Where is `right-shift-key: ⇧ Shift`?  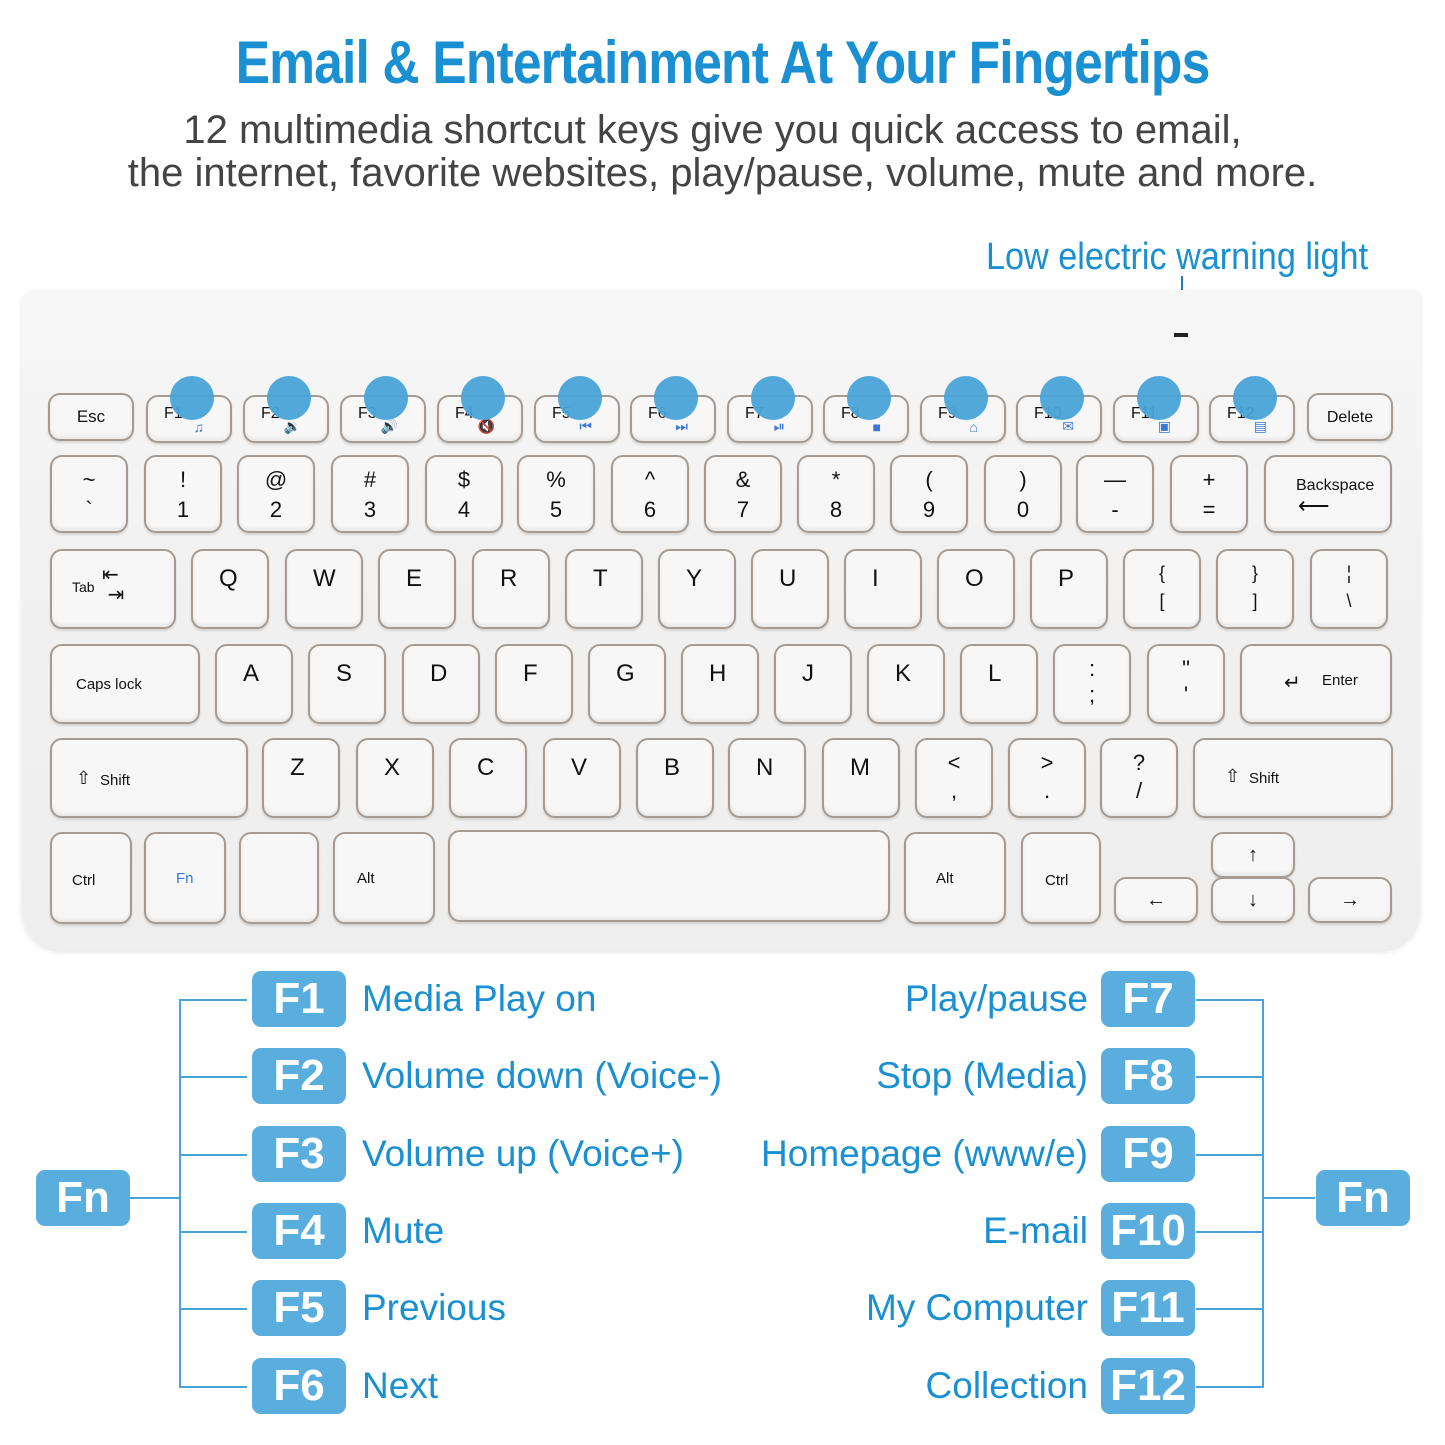
right-shift-key: ⇧ Shift is located at coordinates (1293, 778).